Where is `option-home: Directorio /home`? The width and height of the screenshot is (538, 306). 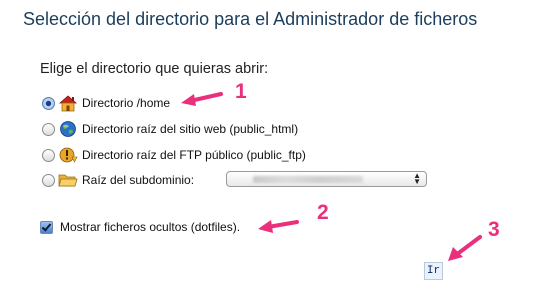
option-home: Directorio /home is located at coordinates (106, 103).